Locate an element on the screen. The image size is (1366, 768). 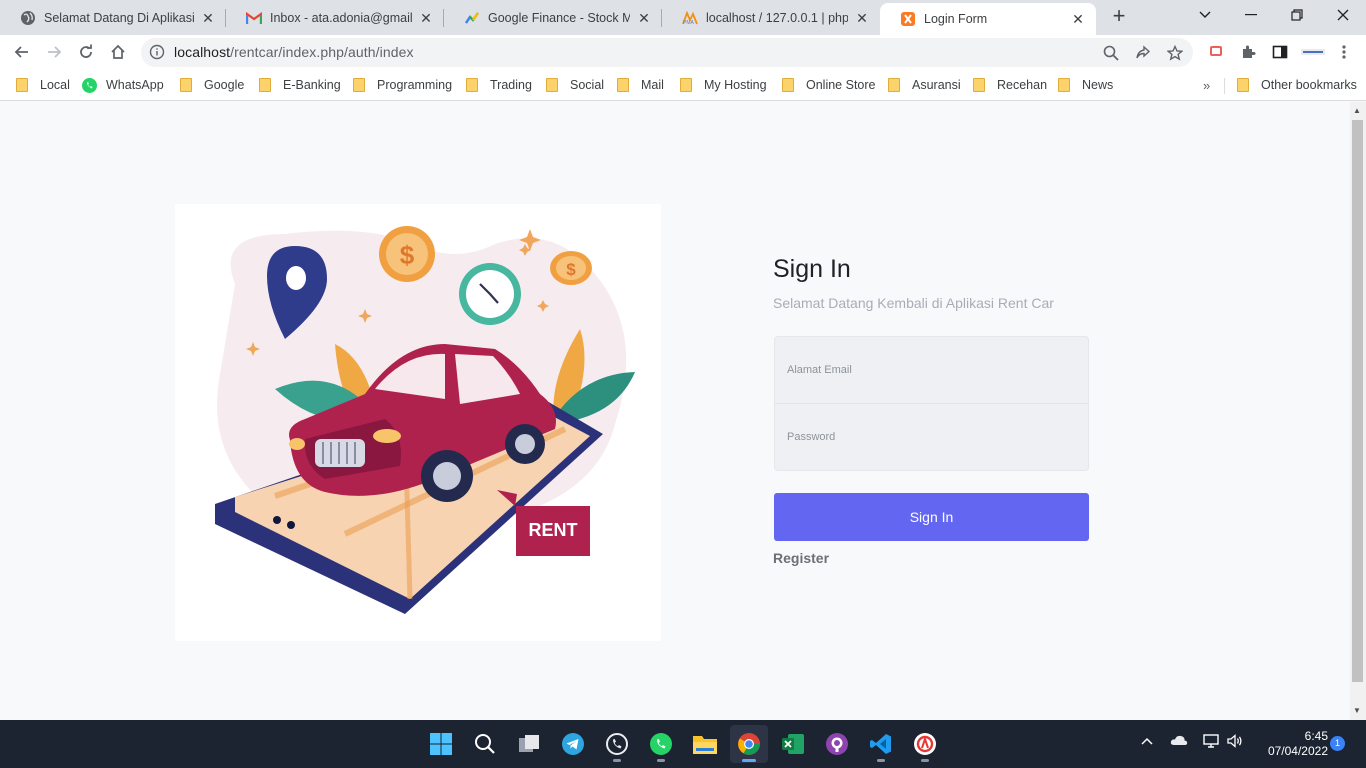
close-window-button is located at coordinates (1343, 15).